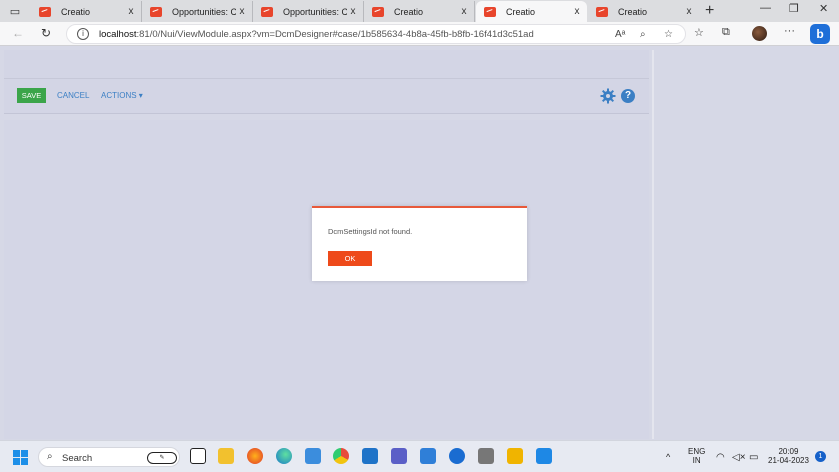 The height and width of the screenshot is (472, 839). What do you see at coordinates (699, 32) in the screenshot?
I see `favorites-icon: ☆` at bounding box center [699, 32].